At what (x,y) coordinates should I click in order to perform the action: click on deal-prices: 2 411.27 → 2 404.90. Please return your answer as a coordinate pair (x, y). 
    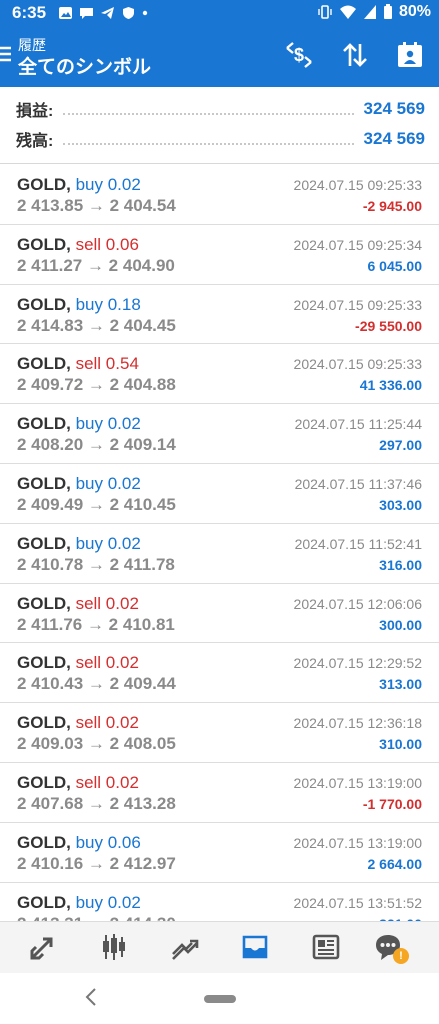
    Looking at the image, I should click on (96, 265).